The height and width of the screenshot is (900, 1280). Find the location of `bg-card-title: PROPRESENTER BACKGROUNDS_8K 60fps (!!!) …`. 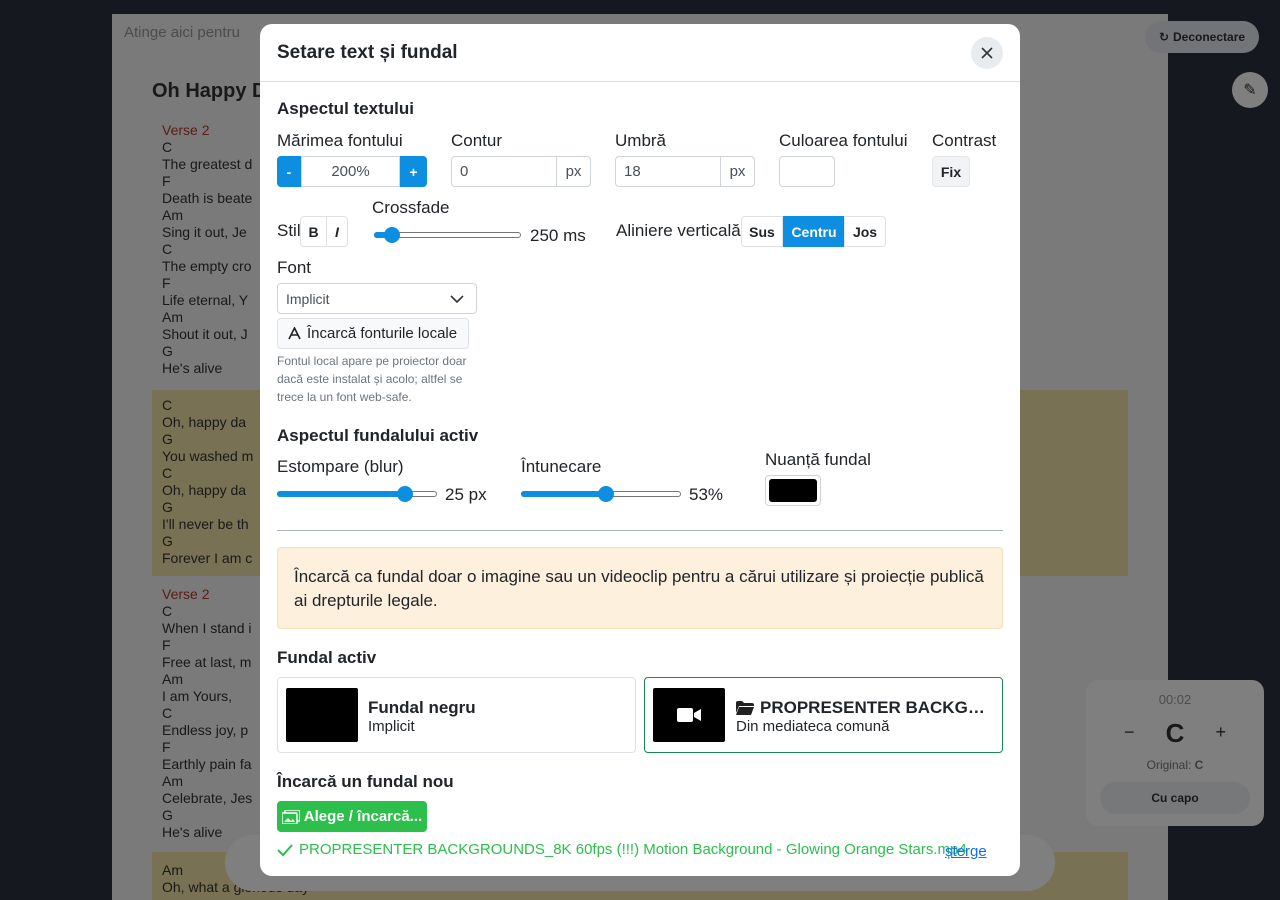

bg-card-title: PROPRESENTER BACKGROUNDS_8K 60fps (!!!) … is located at coordinates (877, 707).